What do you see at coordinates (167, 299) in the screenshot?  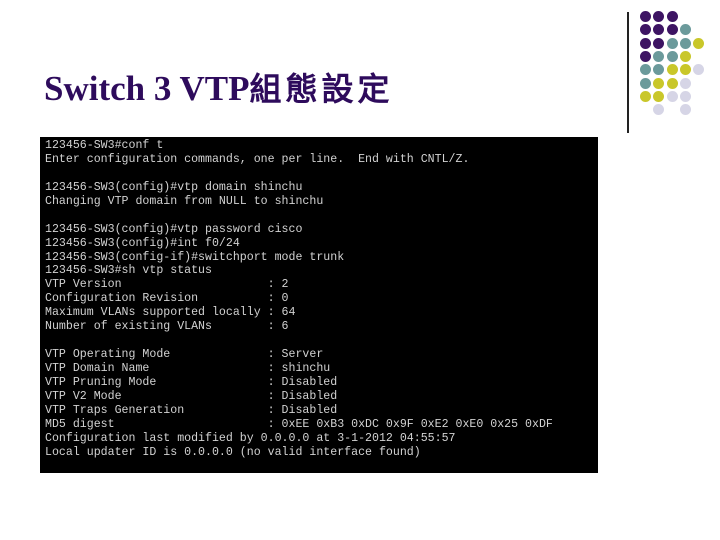 I see `terminal-line: Configuration Revision : 0` at bounding box center [167, 299].